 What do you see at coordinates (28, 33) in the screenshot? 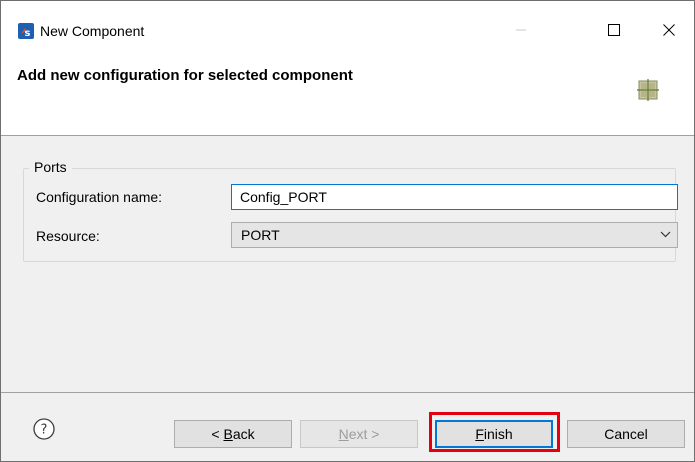
I see `svg-text: s` at bounding box center [28, 33].